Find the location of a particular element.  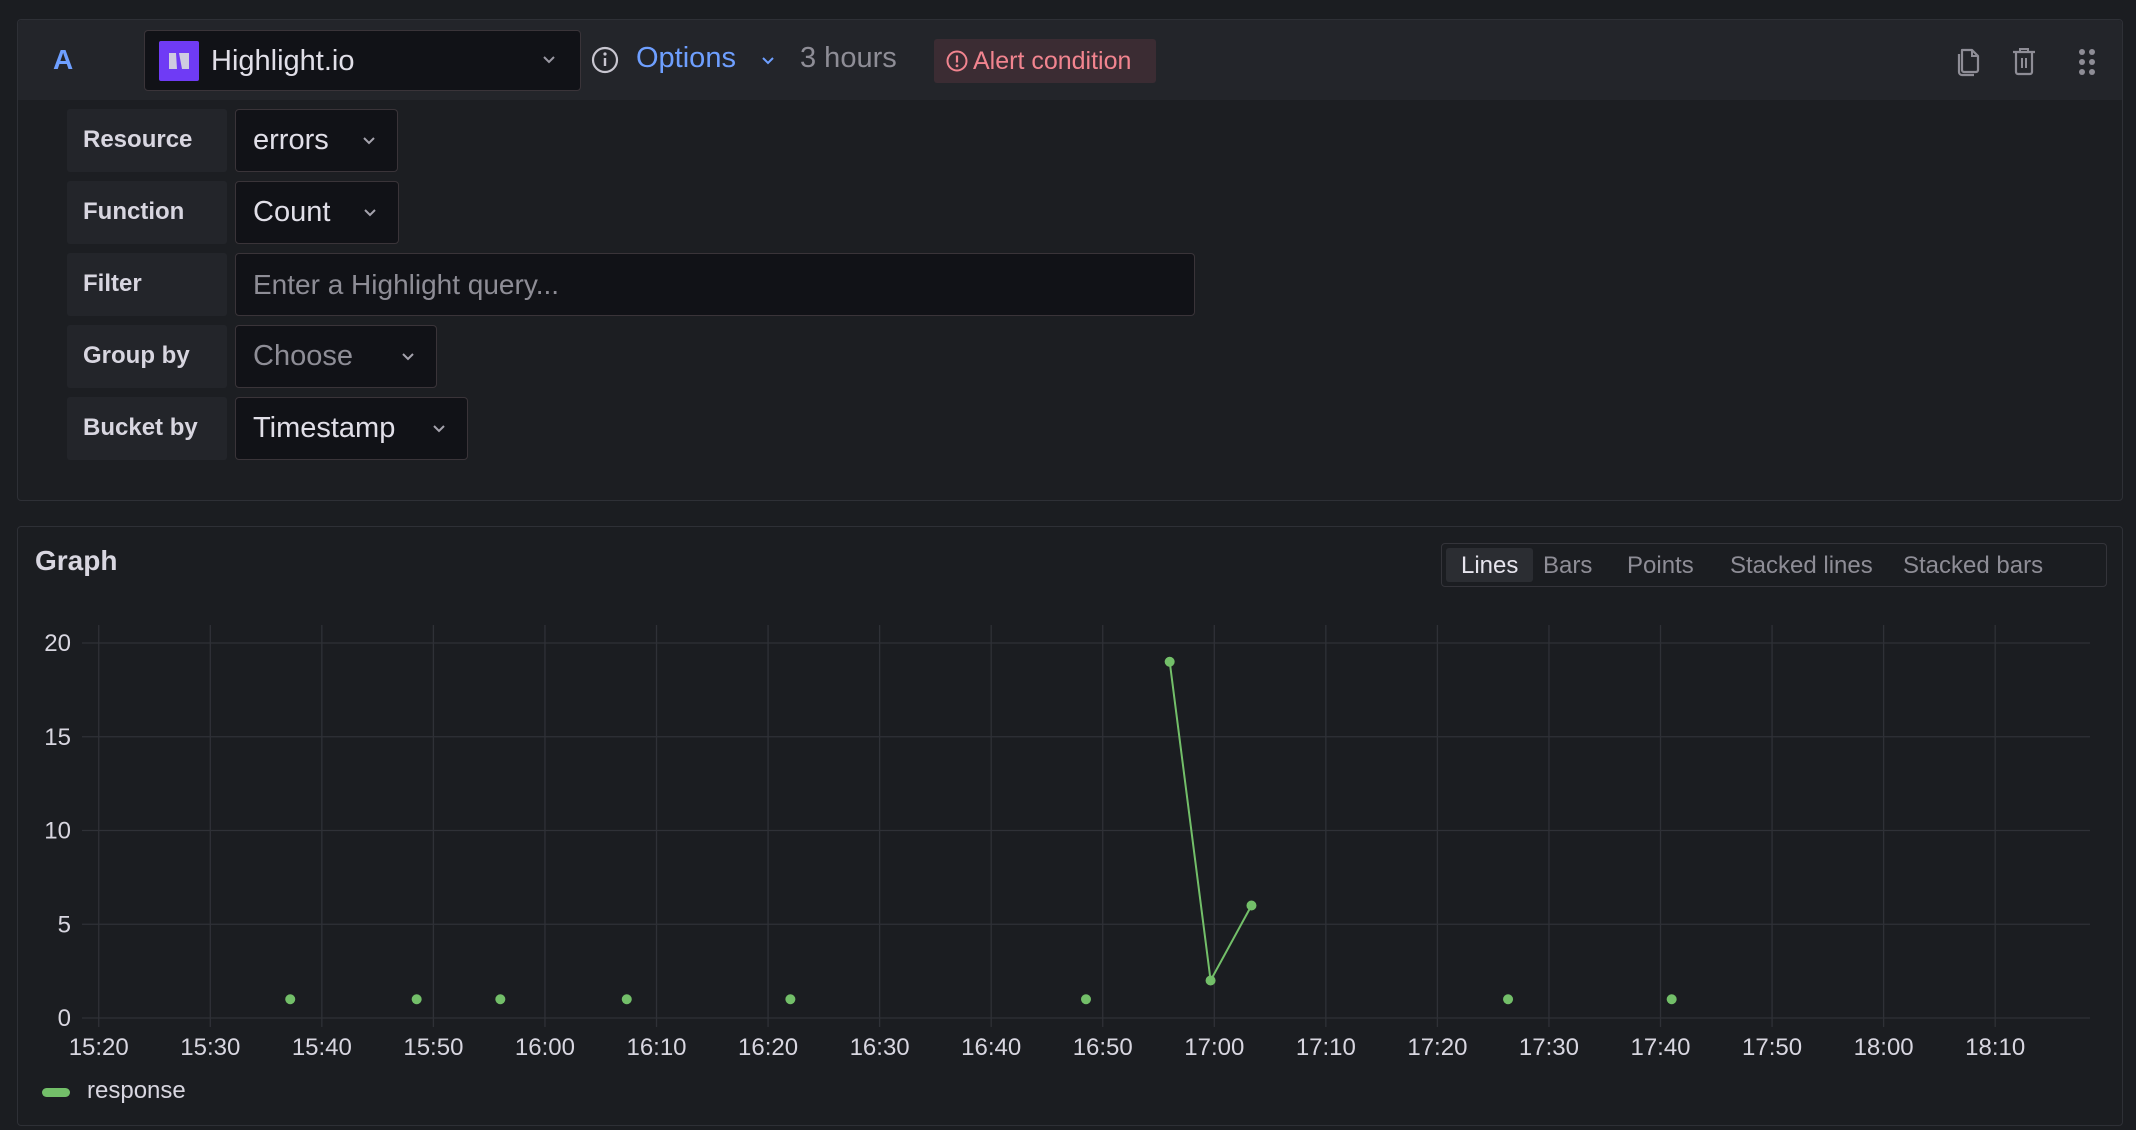

query-ref-id: A is located at coordinates (63, 60).